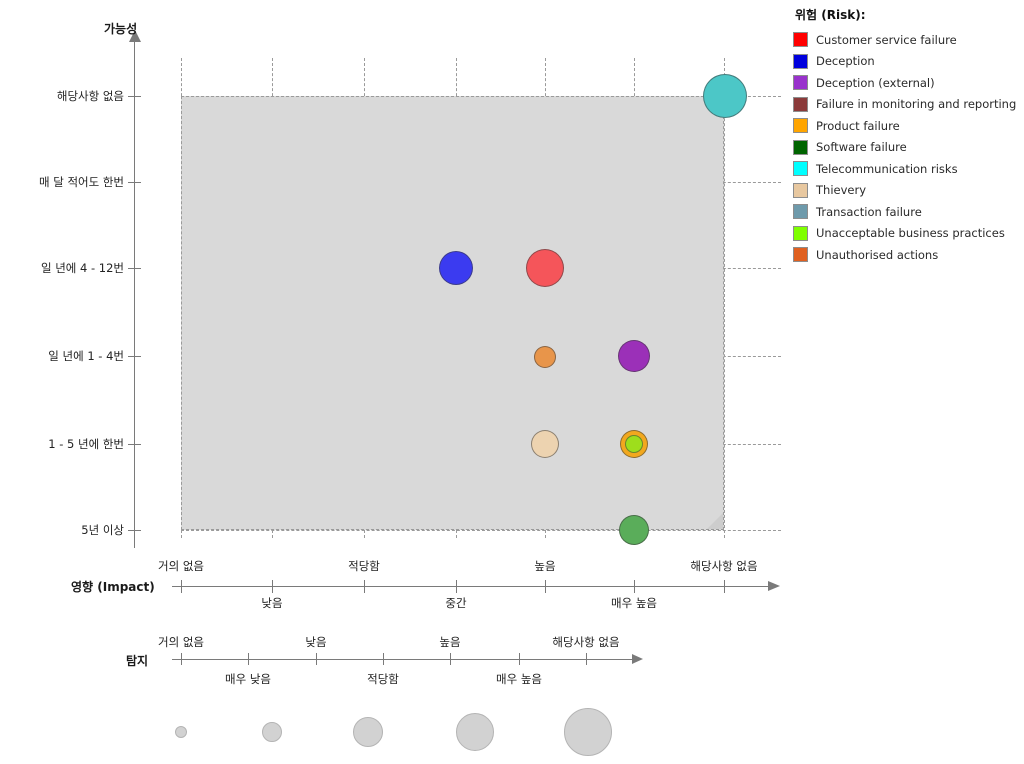 This screenshot has width=1024, height=764. I want to click on x-axis-tick-label: 낮음, so click(272, 603).